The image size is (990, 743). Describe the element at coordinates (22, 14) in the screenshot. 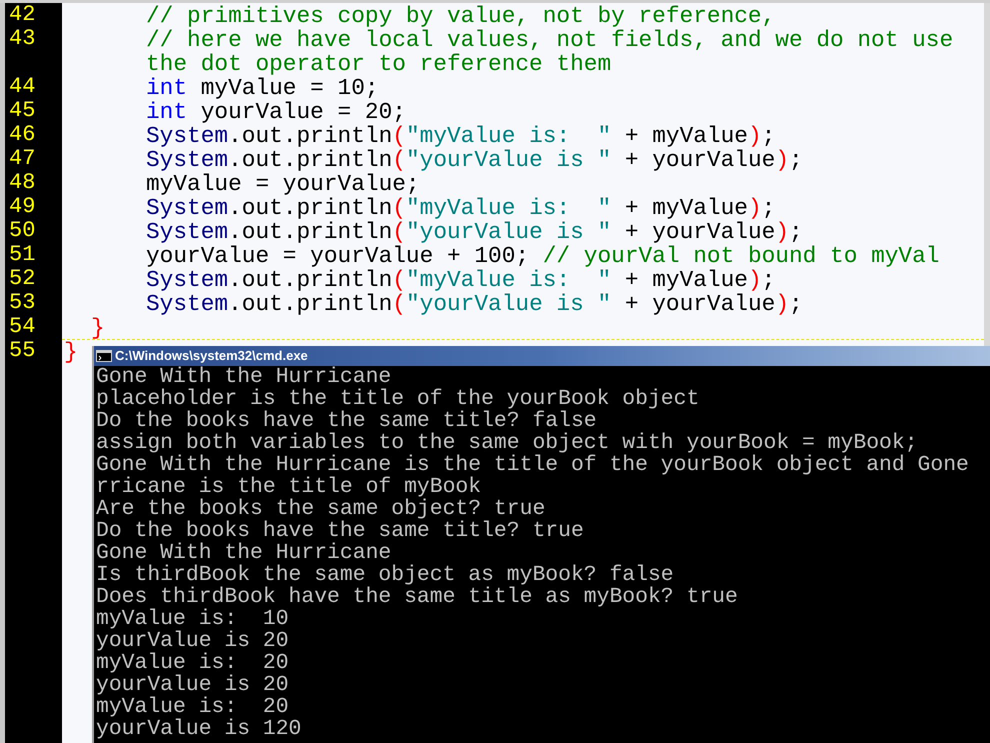

I see `line-number: 42` at that location.